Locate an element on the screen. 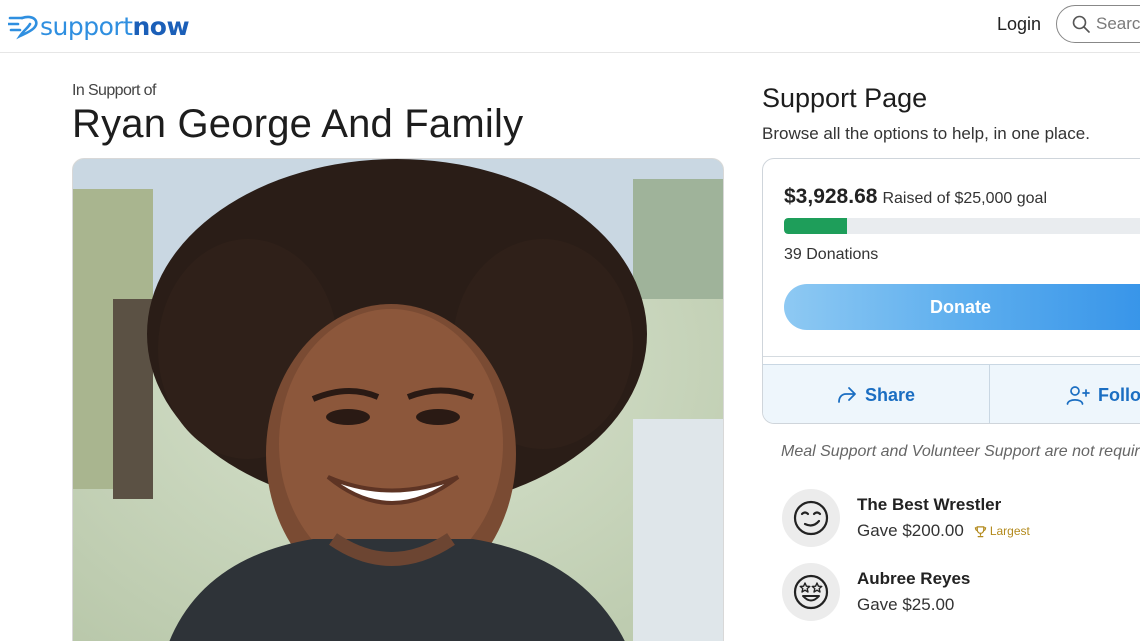 This screenshot has width=1140, height=641. logo-icon is located at coordinates (23, 27).